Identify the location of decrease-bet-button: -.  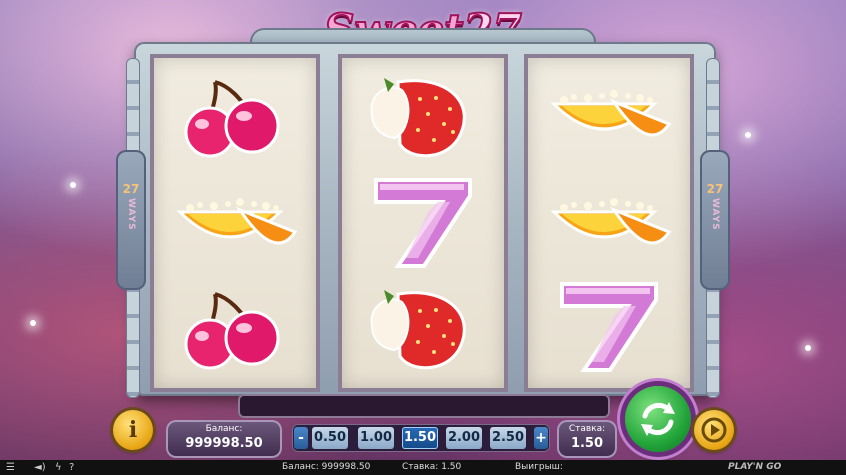
(301, 438).